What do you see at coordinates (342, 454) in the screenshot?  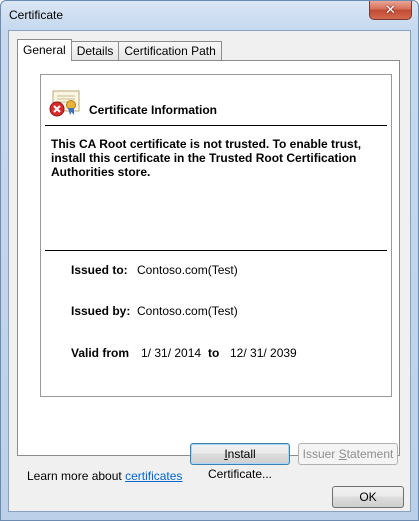 I see `issuer-button-accelerator: S` at bounding box center [342, 454].